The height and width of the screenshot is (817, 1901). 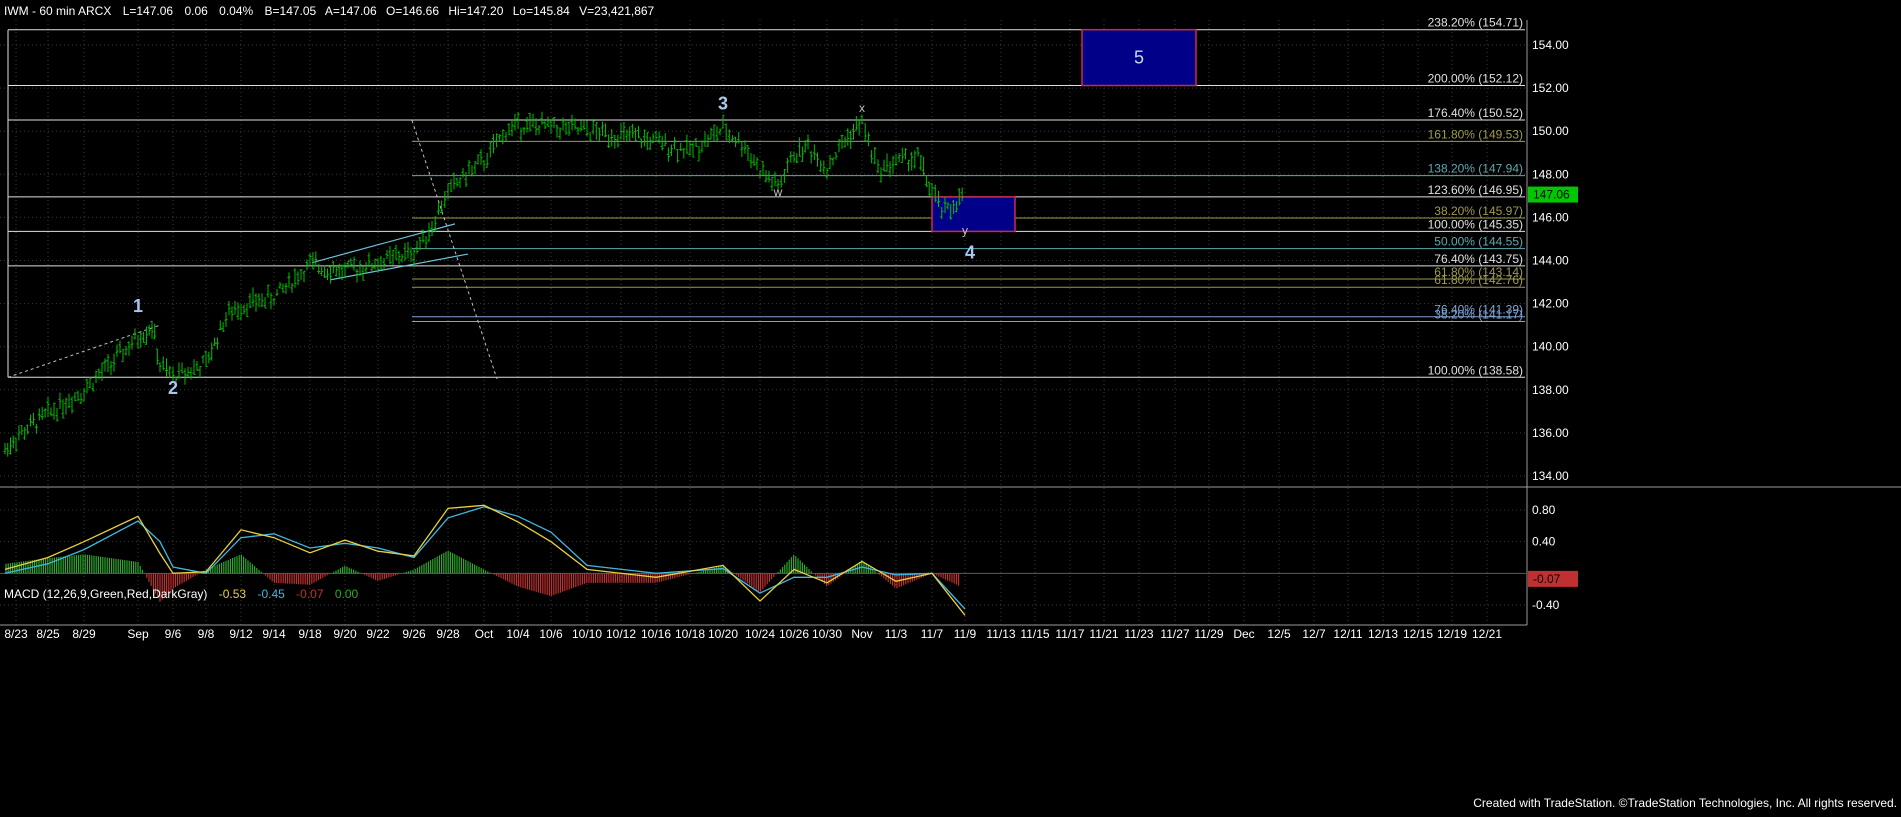 I want to click on wave-label: y, so click(x=965, y=231).